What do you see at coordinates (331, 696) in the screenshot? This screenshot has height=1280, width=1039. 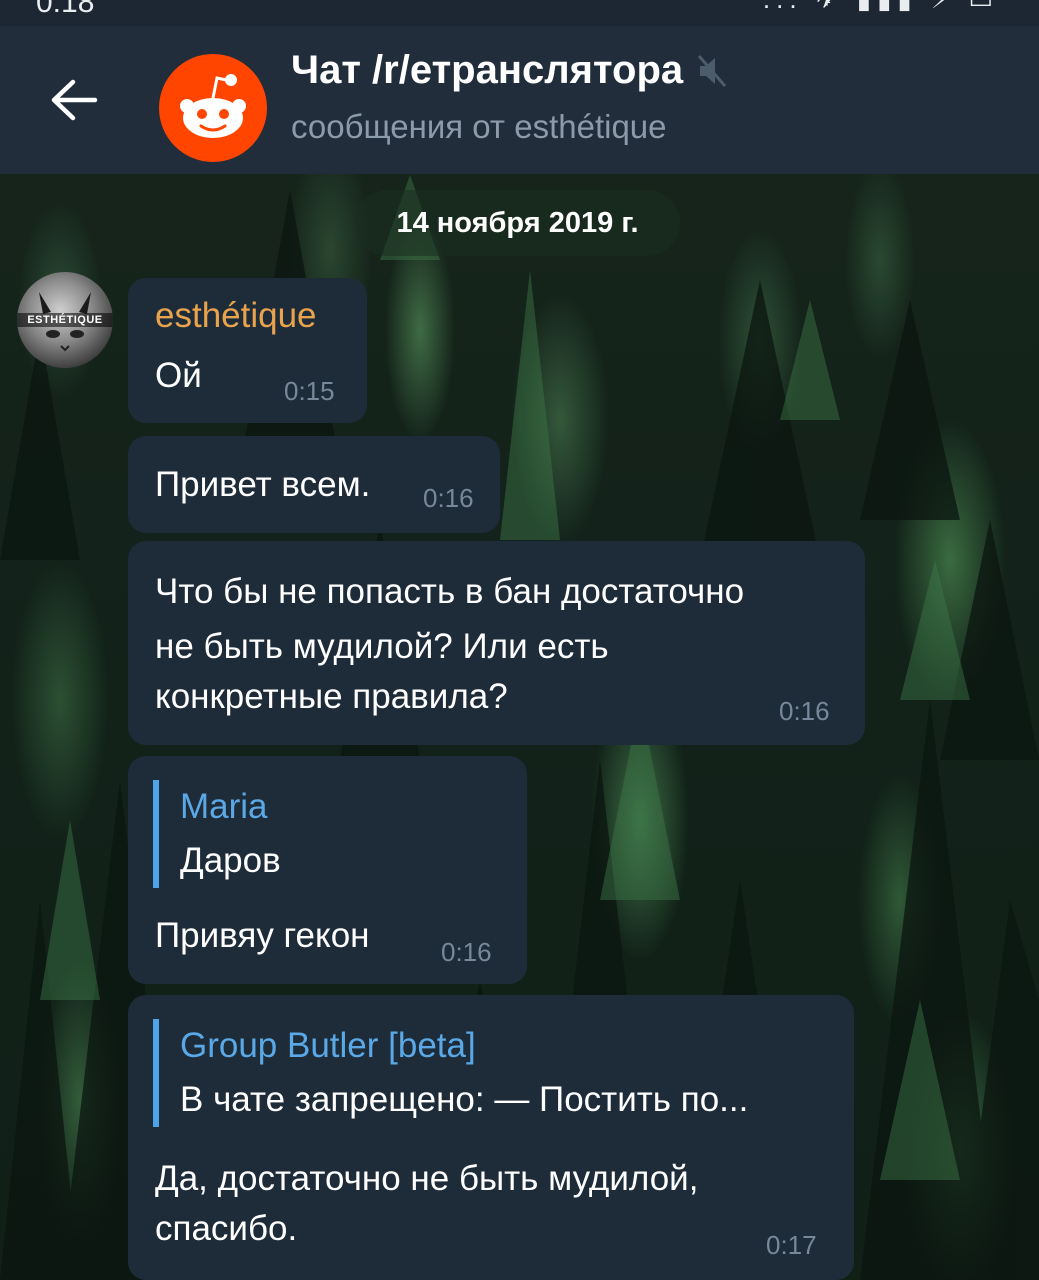 I see `message-text-line-3: конкретные правила?` at bounding box center [331, 696].